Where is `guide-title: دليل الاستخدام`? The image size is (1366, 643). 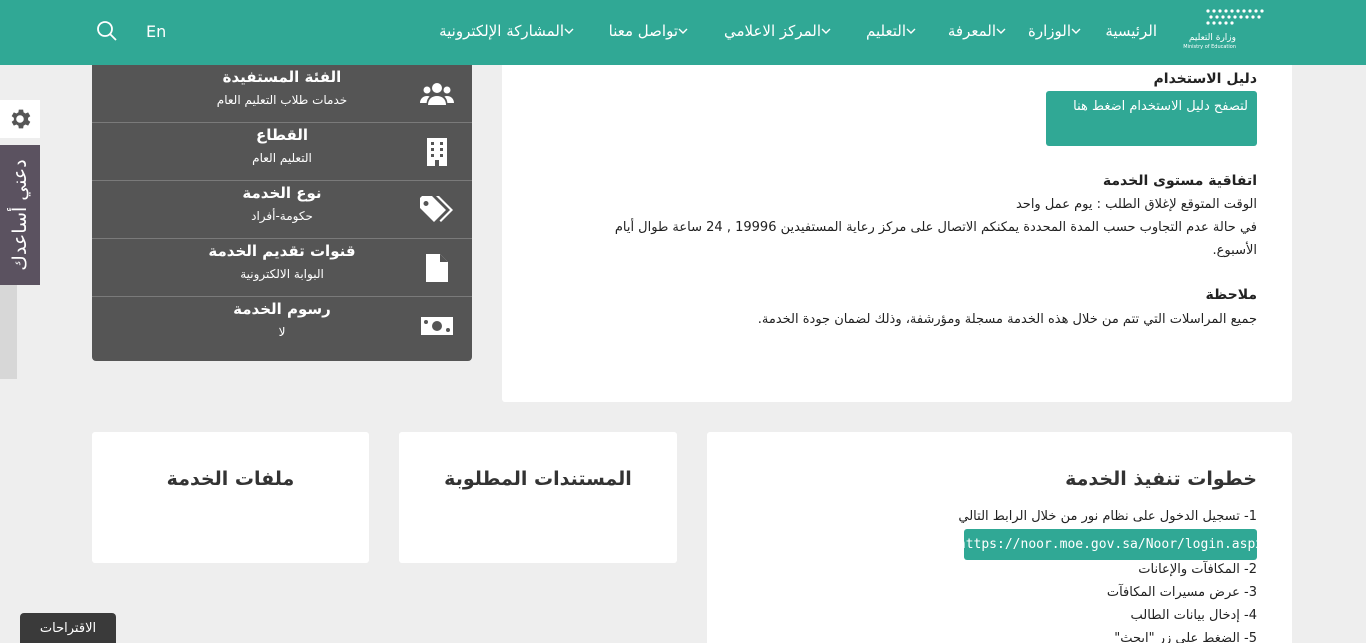
guide-title: دليل الاستخدام is located at coordinates (1205, 79).